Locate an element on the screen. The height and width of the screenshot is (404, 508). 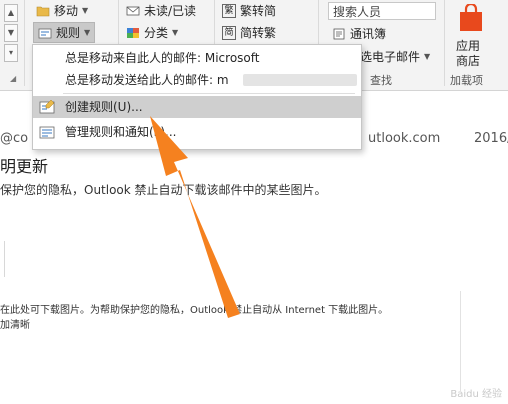
annotation-arrow-icon is located at coordinates (195, 217).